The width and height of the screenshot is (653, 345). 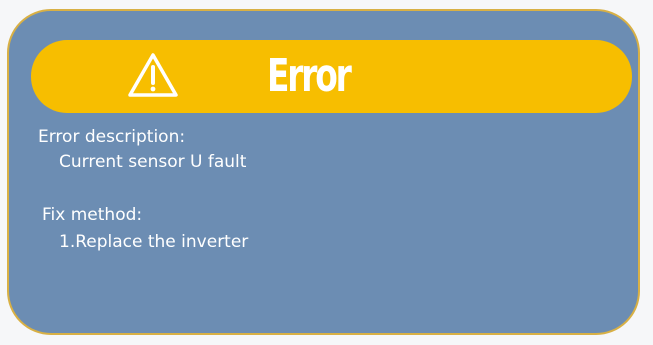 I want to click on error-description-label: Error description:, so click(x=112, y=137).